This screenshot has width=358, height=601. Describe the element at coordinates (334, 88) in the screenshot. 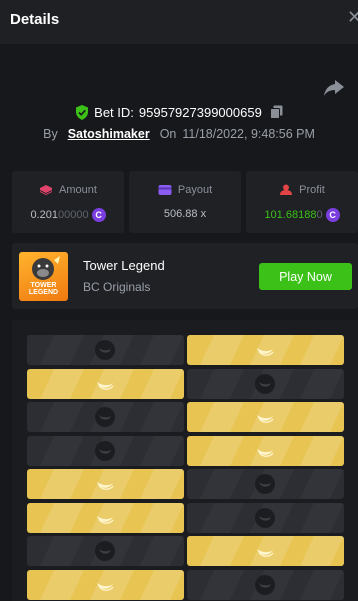

I see `share-icon` at that location.